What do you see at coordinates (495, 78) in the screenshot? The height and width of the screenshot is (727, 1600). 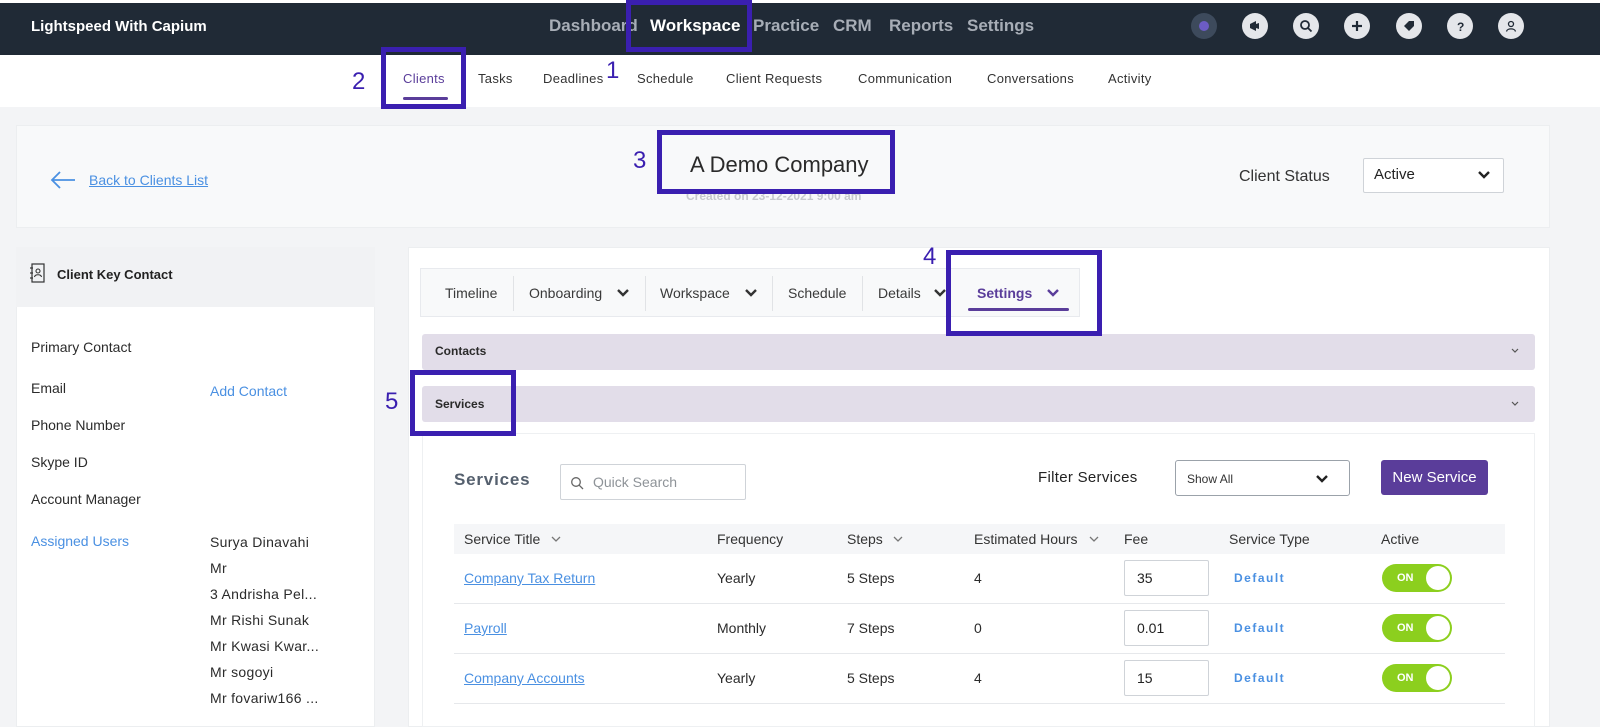 I see `subnav-tasks: Tasks` at bounding box center [495, 78].